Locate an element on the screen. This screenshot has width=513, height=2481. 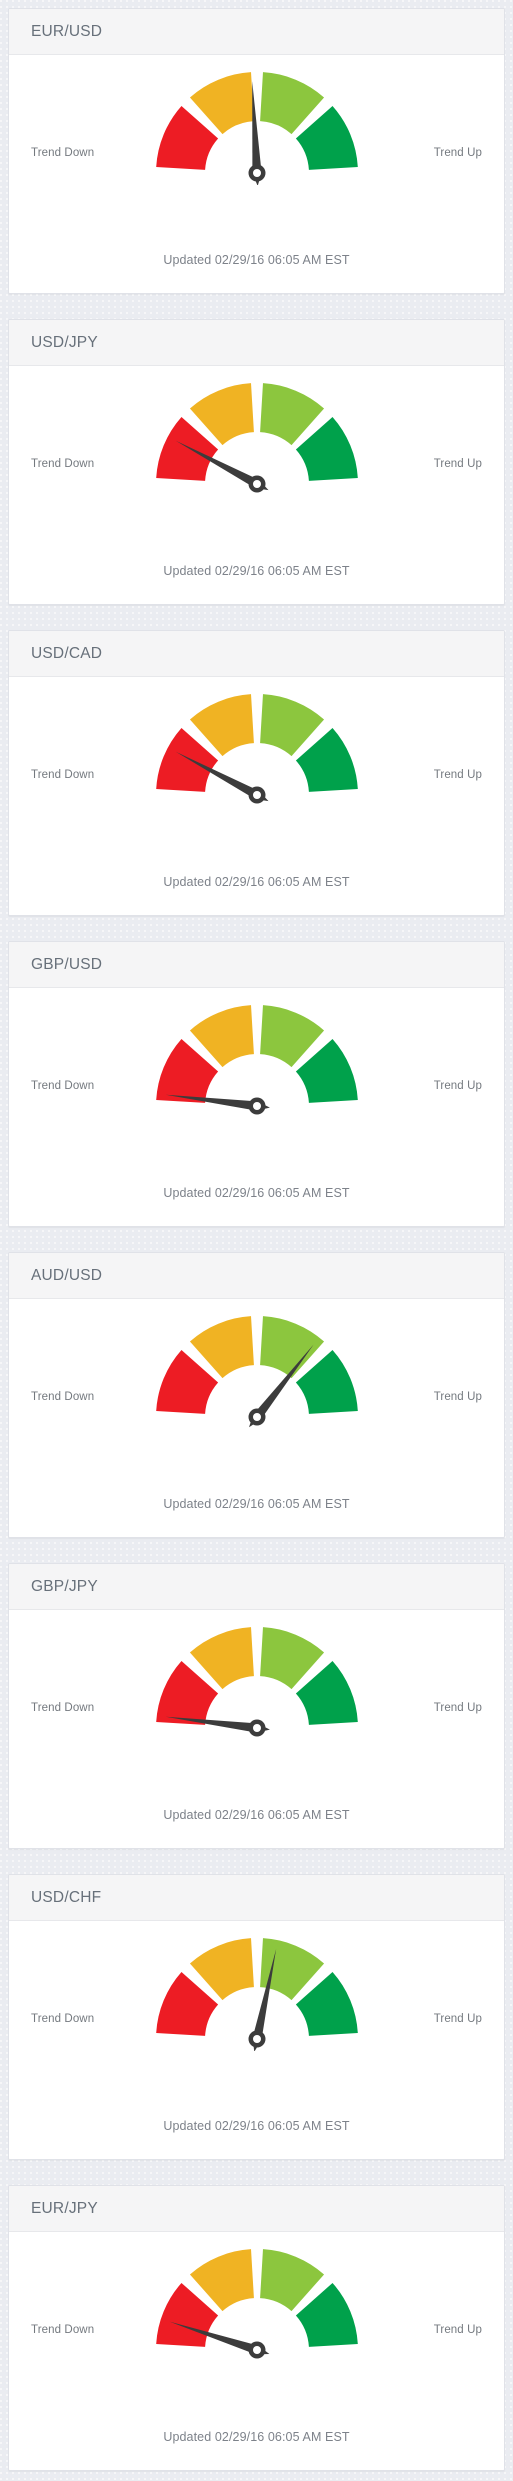
trend-gauge-usd-cad is located at coordinates (257, 748).